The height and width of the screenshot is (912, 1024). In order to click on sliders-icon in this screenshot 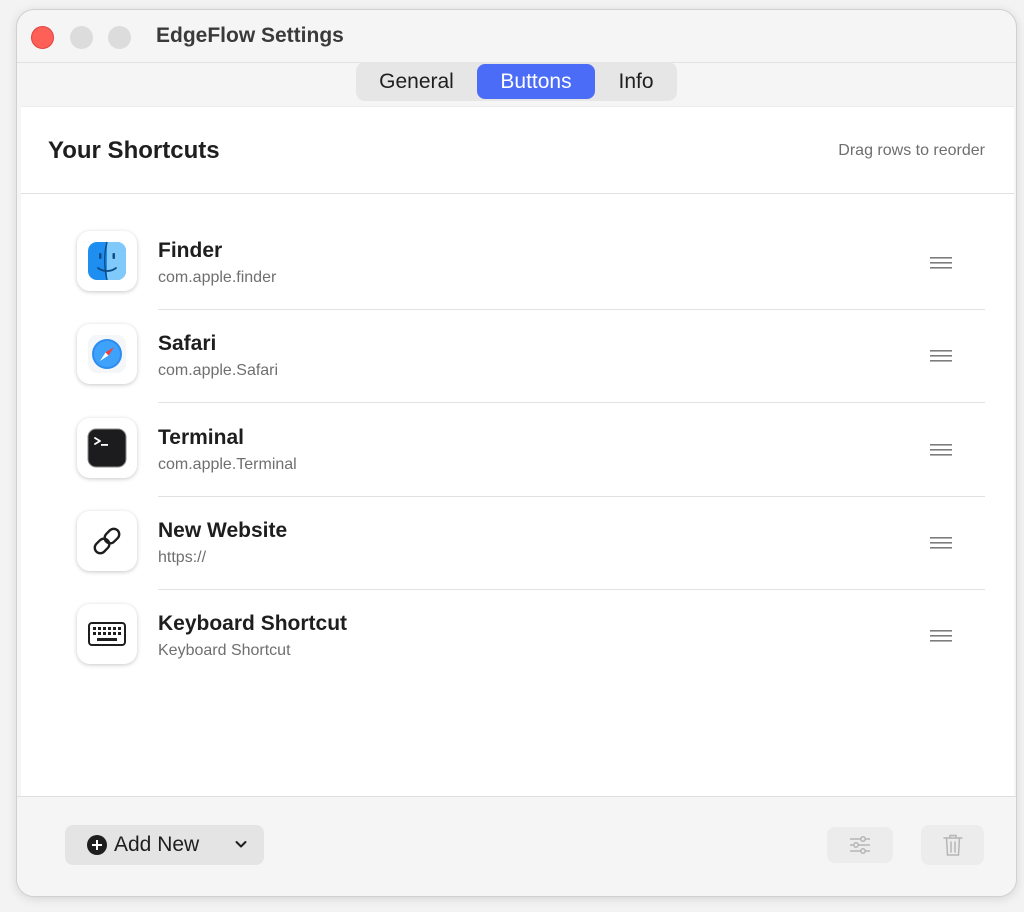, I will do `click(860, 845)`.